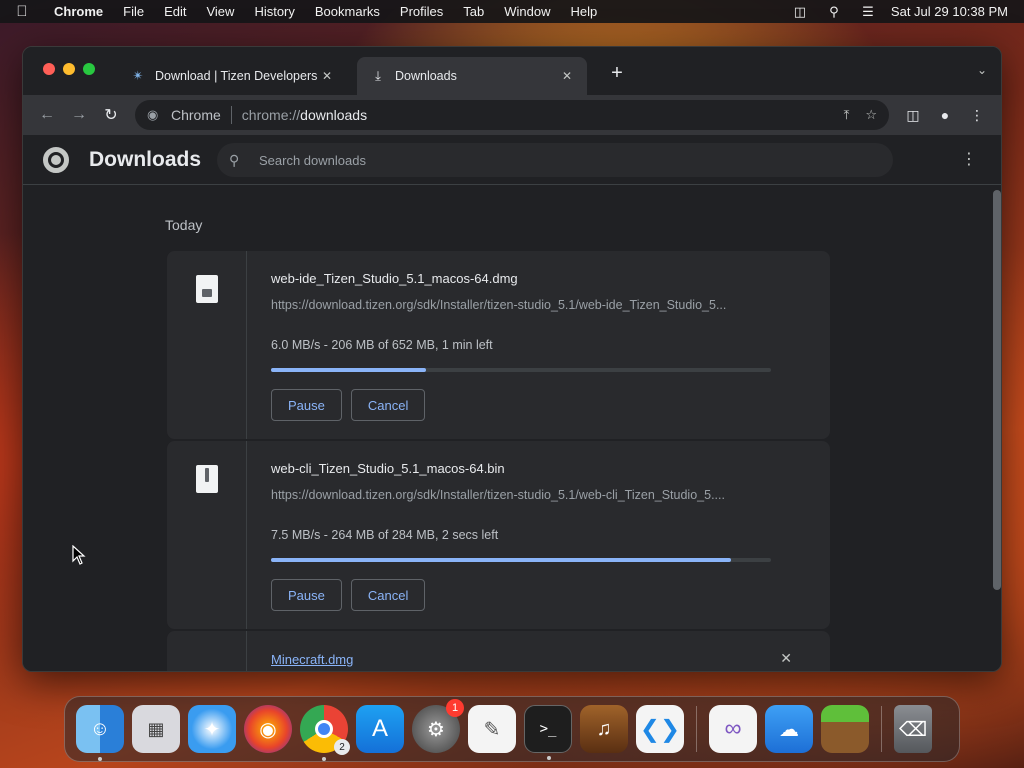  I want to click on url-path: downloads, so click(334, 115).